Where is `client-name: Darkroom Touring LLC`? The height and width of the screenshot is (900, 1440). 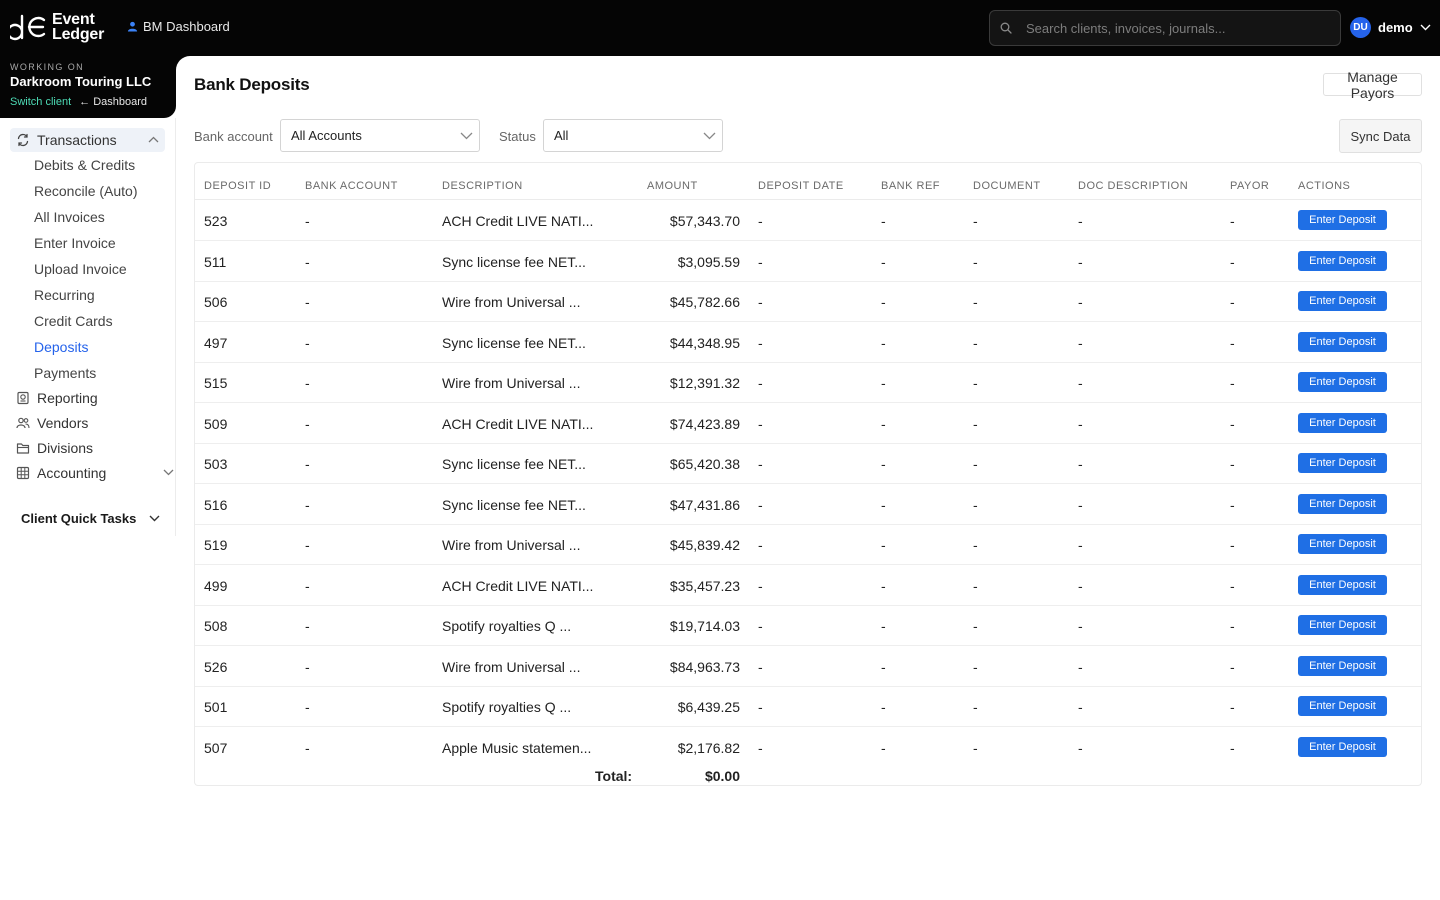
client-name: Darkroom Touring LLC is located at coordinates (81, 81).